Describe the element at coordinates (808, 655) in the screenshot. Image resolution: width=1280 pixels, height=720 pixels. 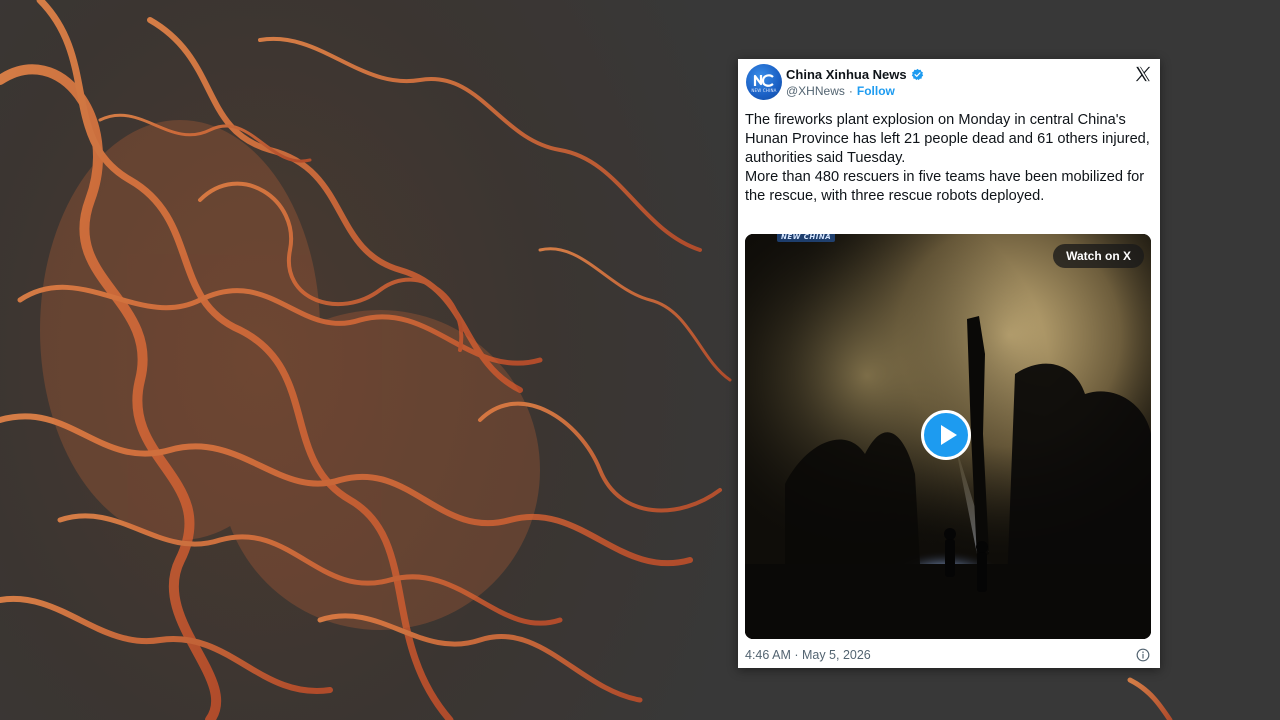
I see `timestamp: 4:46 AM · May 5, 2026` at that location.